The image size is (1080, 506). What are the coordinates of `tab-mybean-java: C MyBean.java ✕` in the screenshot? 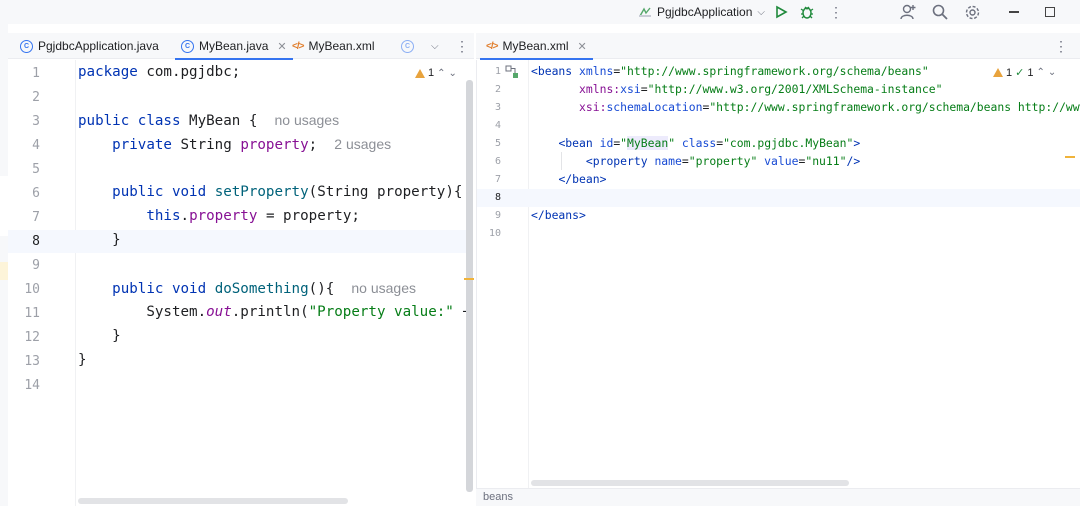 It's located at (234, 46).